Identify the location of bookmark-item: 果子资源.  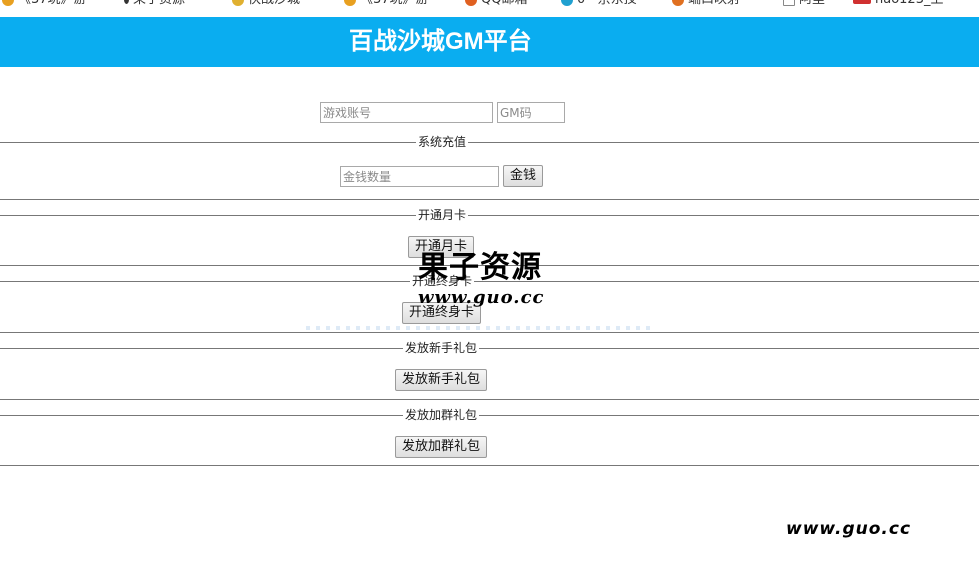
(154, 4).